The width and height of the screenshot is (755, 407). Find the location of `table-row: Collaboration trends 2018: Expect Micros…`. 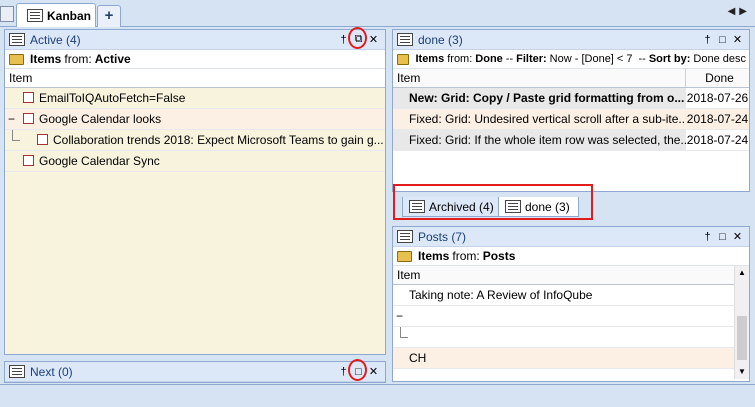

table-row: Collaboration trends 2018: Expect Micros… is located at coordinates (195, 140).